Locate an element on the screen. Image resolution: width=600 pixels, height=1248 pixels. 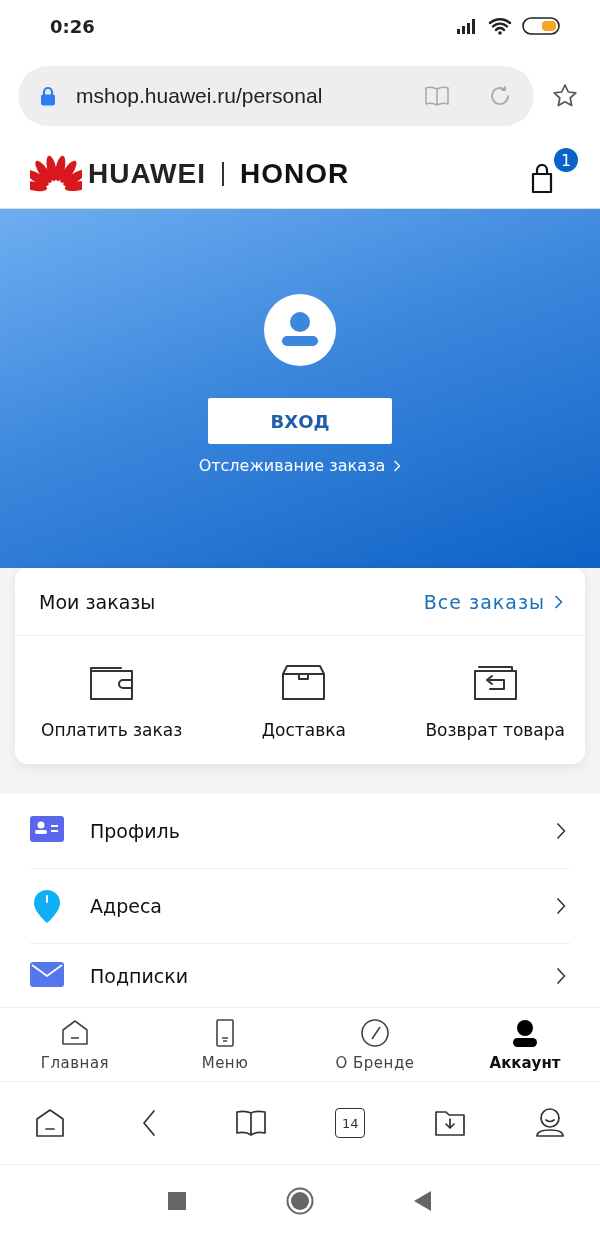
nav-tab: О Бренде is located at coordinates (375, 1044).